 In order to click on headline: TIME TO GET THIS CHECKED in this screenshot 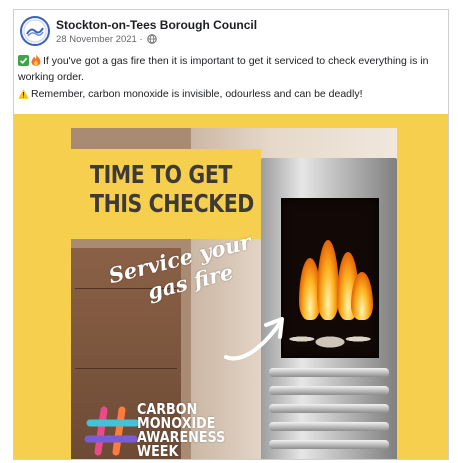, I will do `click(172, 189)`.